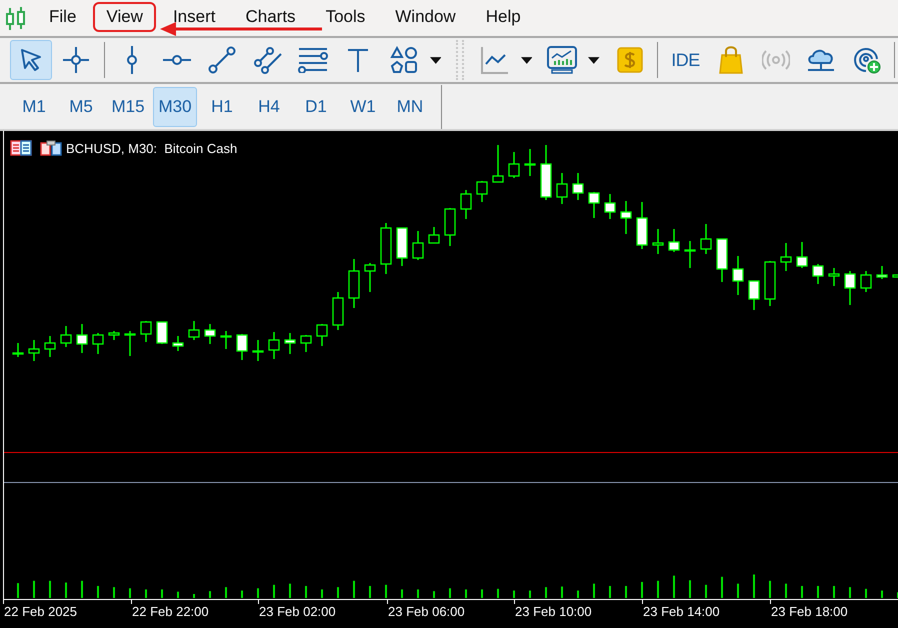 The width and height of the screenshot is (898, 628). I want to click on time-label: 23 Feb 10:00, so click(553, 611).